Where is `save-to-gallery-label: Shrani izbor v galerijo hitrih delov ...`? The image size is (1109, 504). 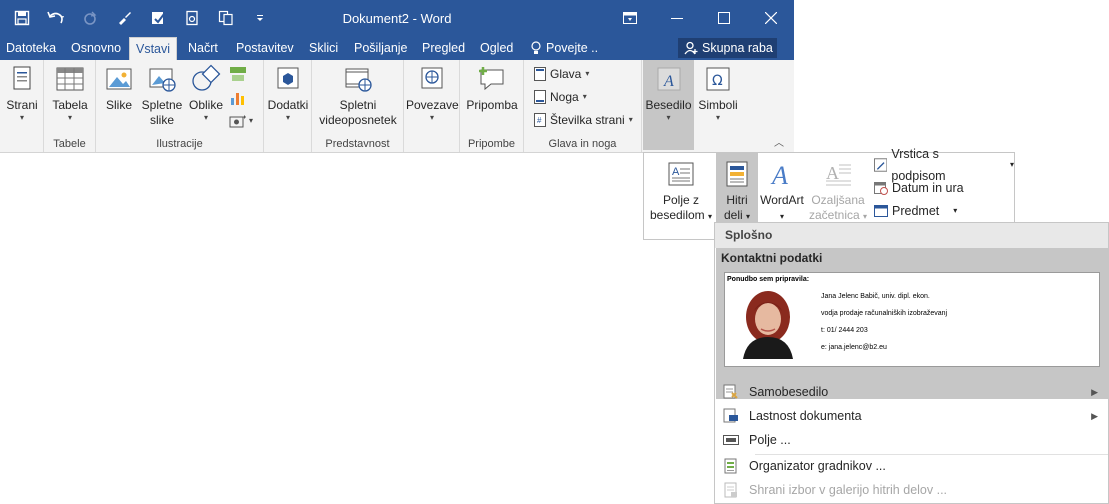 save-to-gallery-label: Shrani izbor v galerijo hitrih delov ... is located at coordinates (848, 490).